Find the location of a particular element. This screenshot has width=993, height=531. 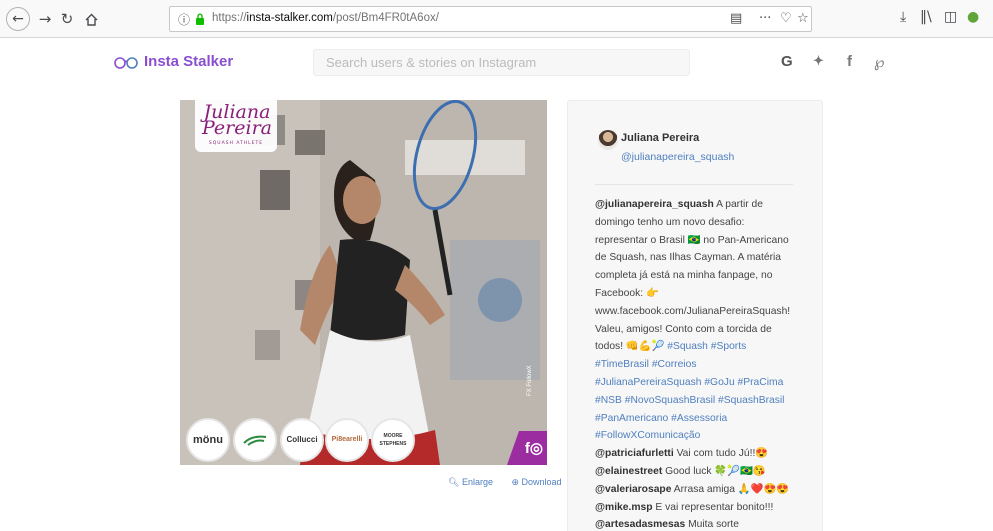

hashtag-link: #JulianaPereiraSquash #GoJu #PraCima is located at coordinates (700, 383).